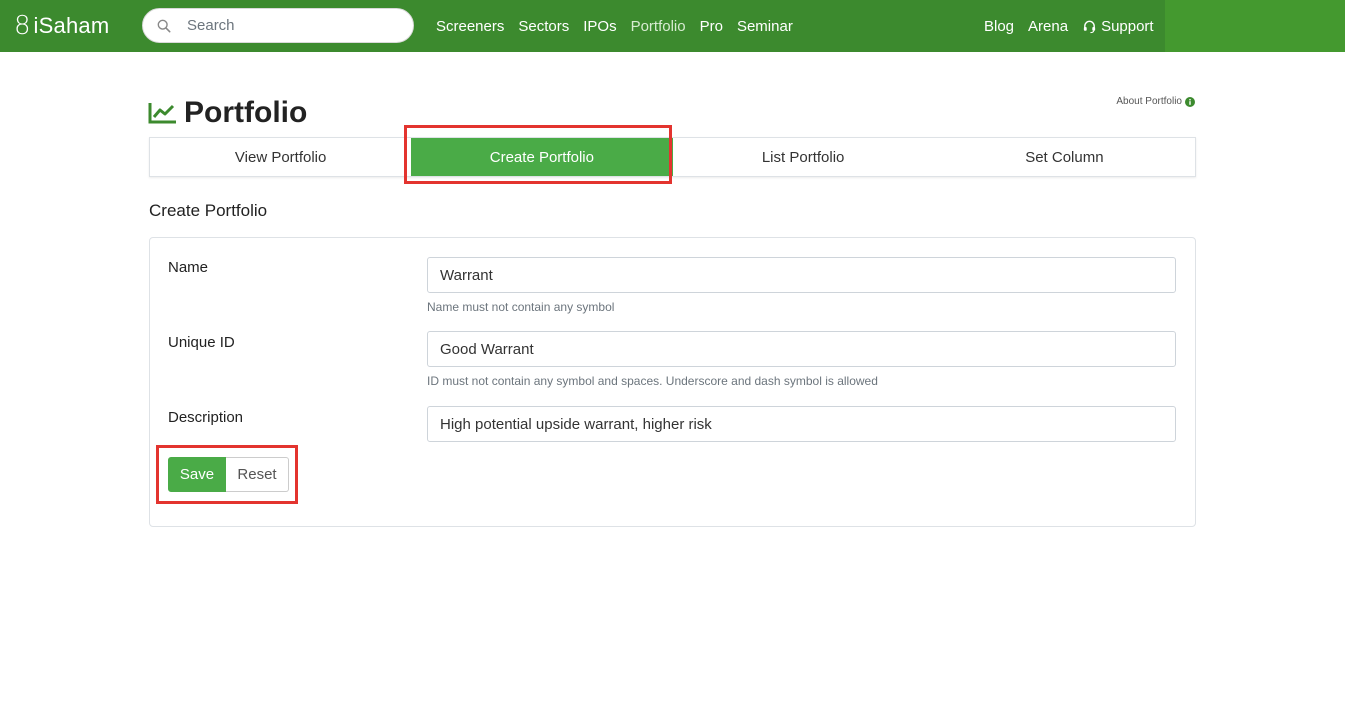 The image size is (1345, 703). I want to click on search-input, so click(287, 25).